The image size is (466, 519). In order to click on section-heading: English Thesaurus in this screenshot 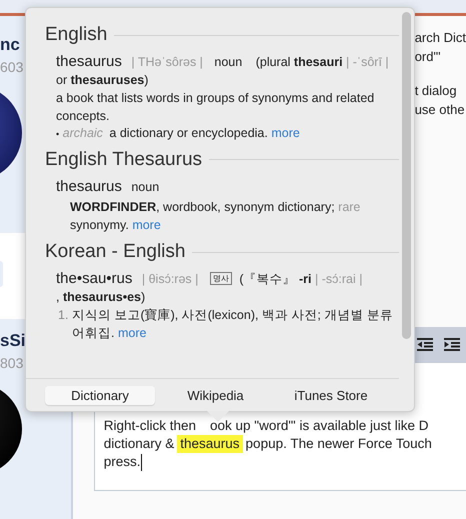, I will do `click(123, 159)`.